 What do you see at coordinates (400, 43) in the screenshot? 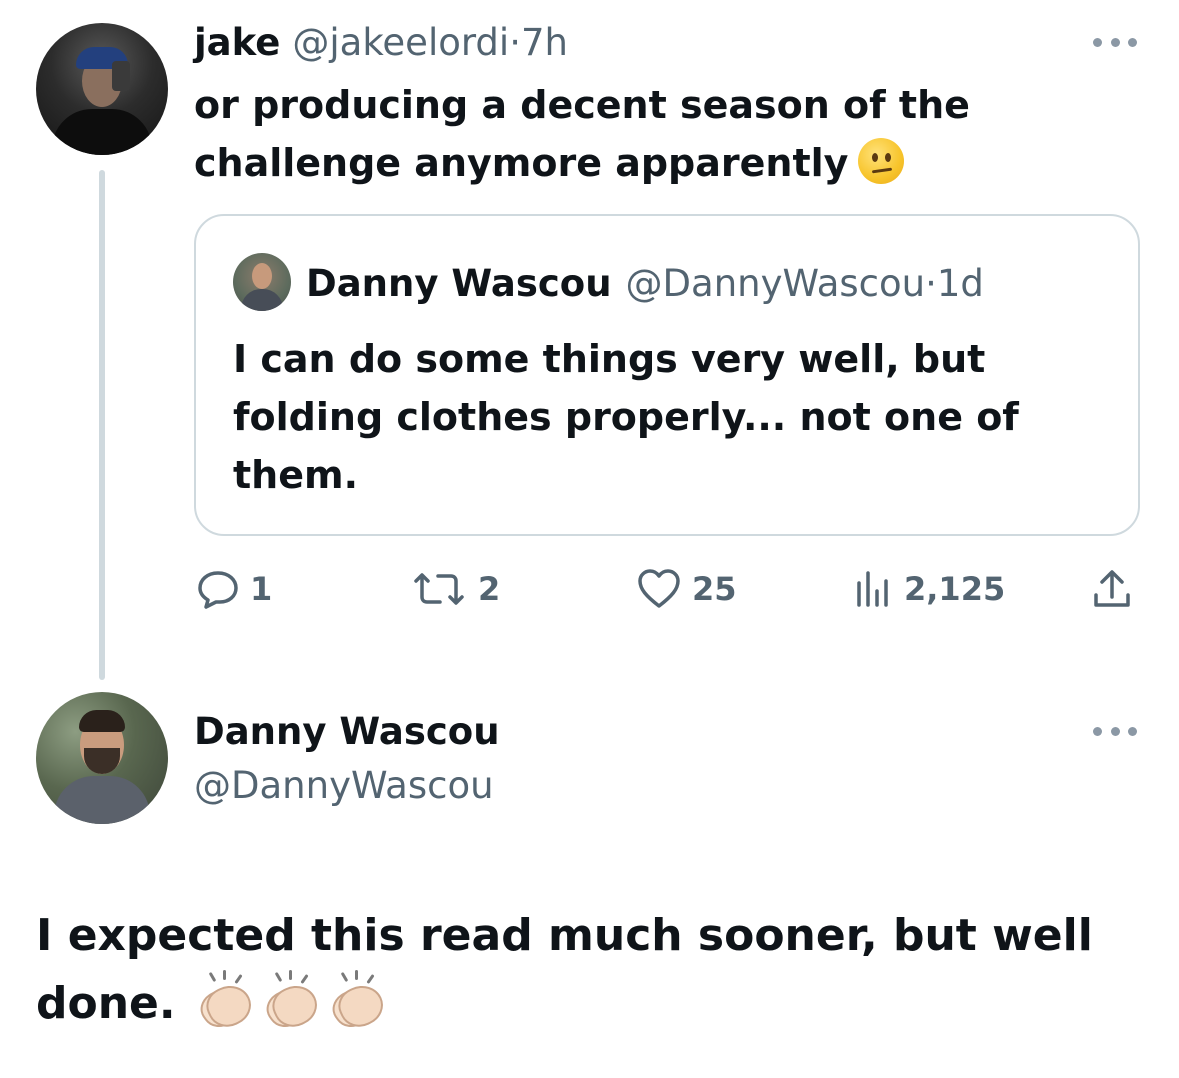
I see `parent-handle: @jakeelordi` at bounding box center [400, 43].